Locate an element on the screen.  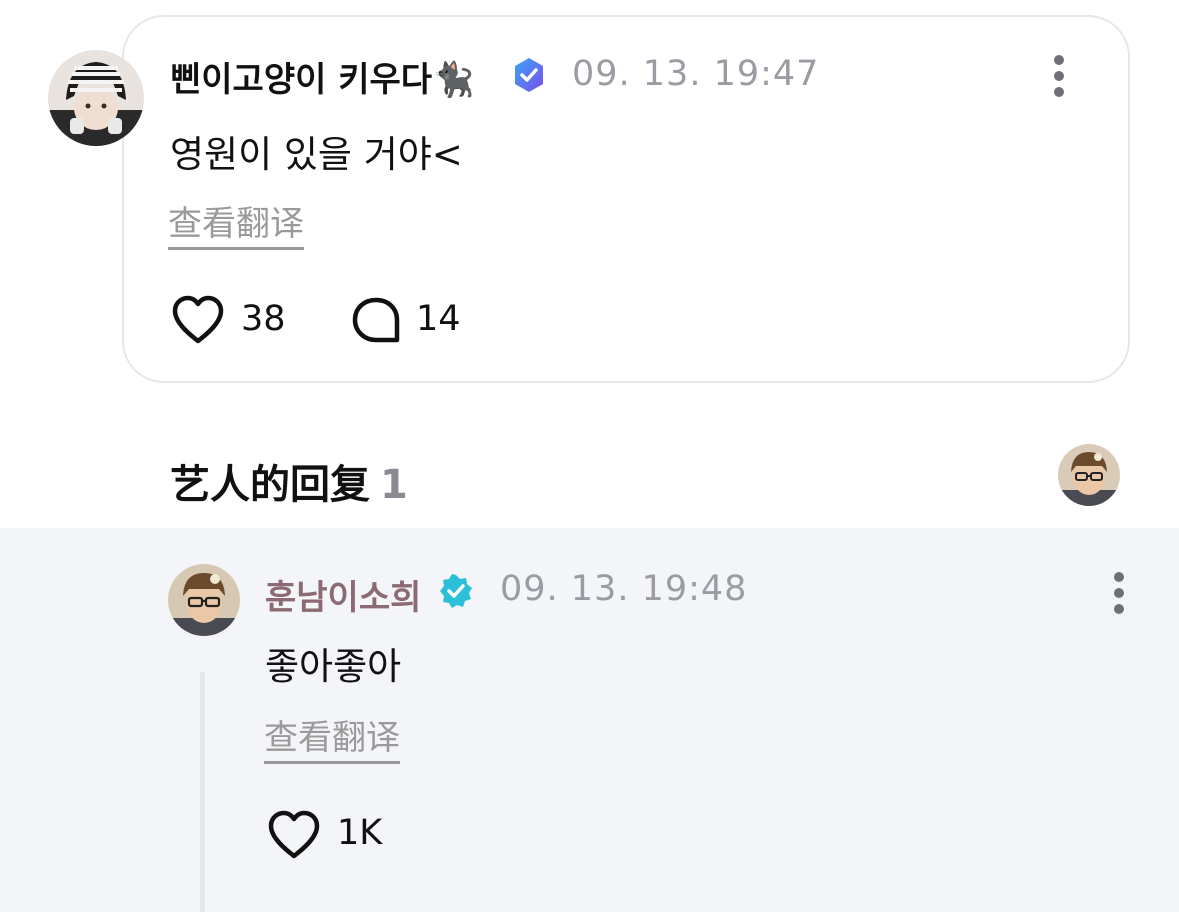
reply-timestamp: 09. 13. 19:48 is located at coordinates (624, 589).